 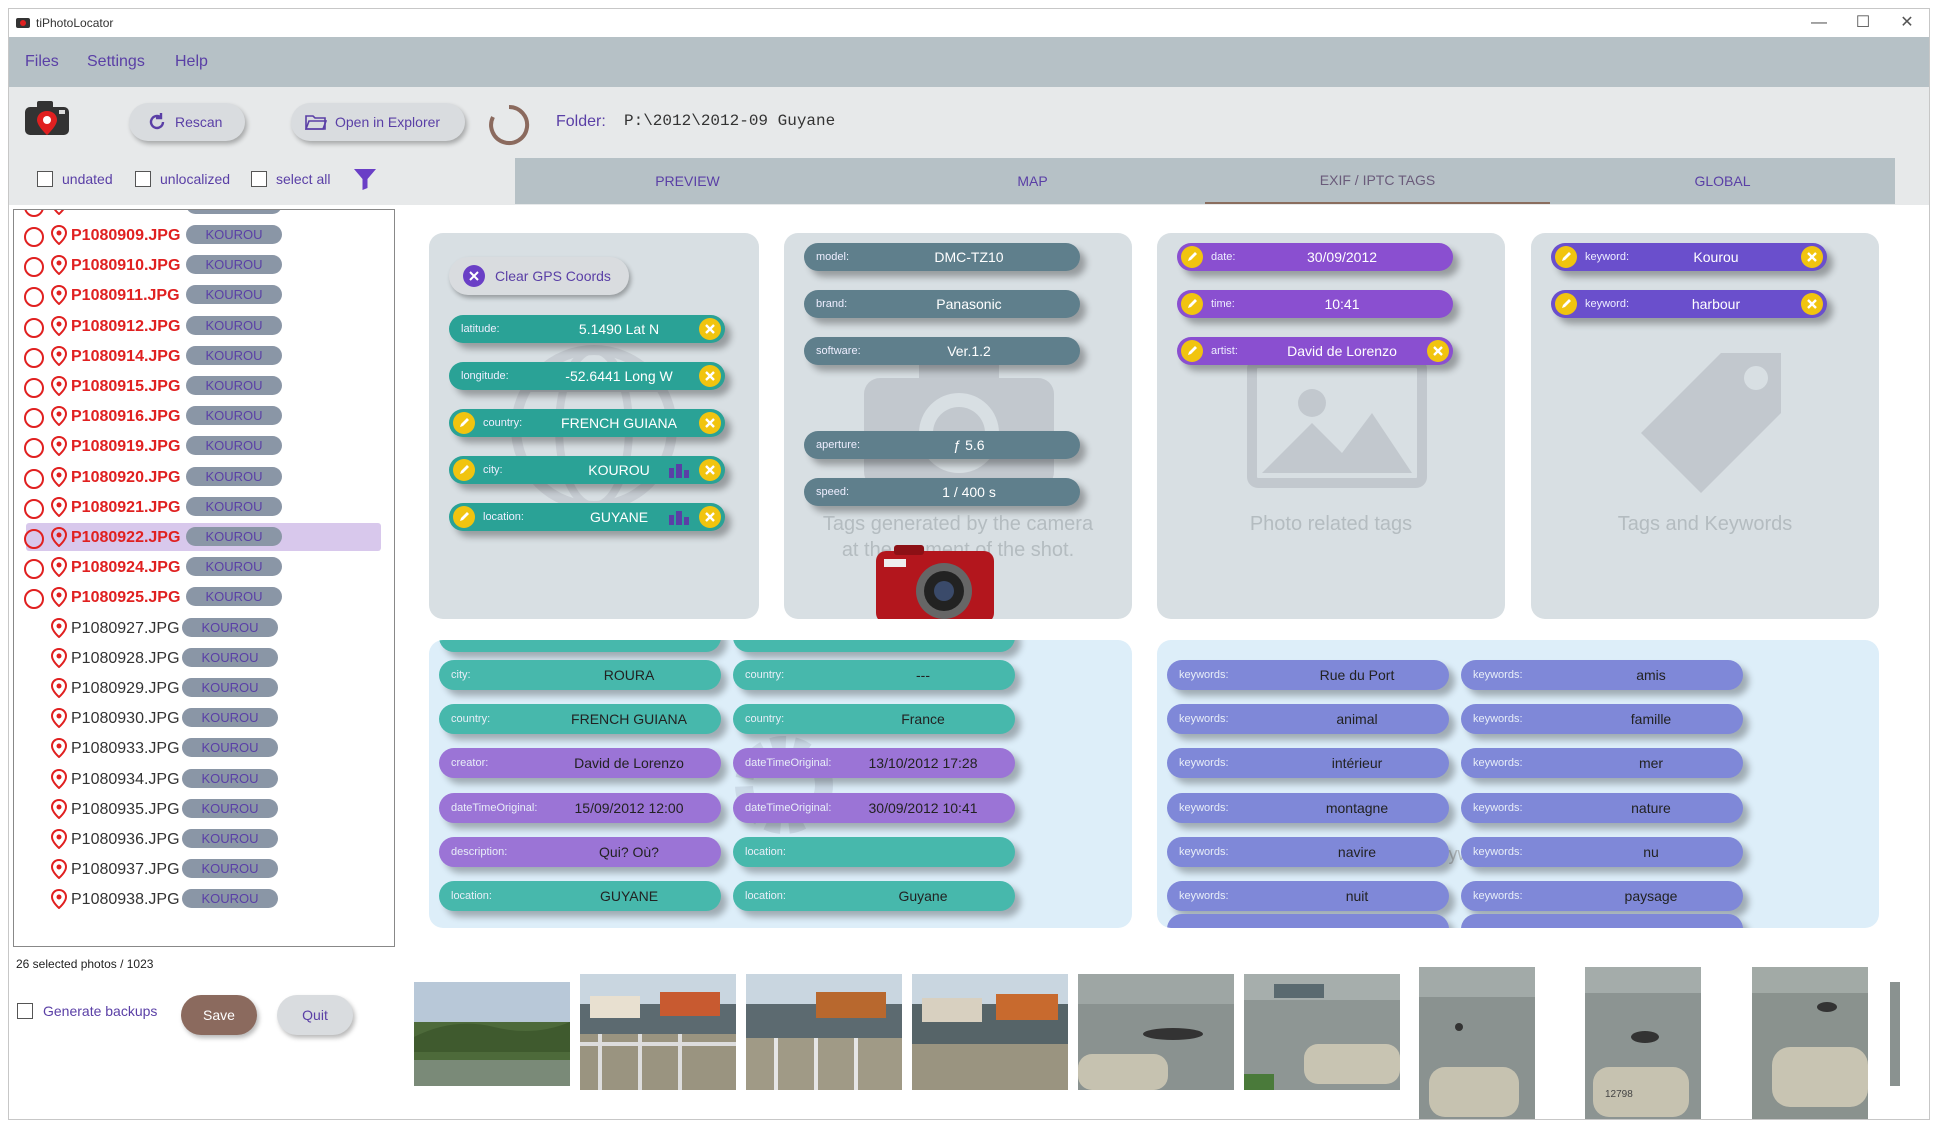 I want to click on gps-tag: latitude: 5.1490 Lat N, so click(x=587, y=329).